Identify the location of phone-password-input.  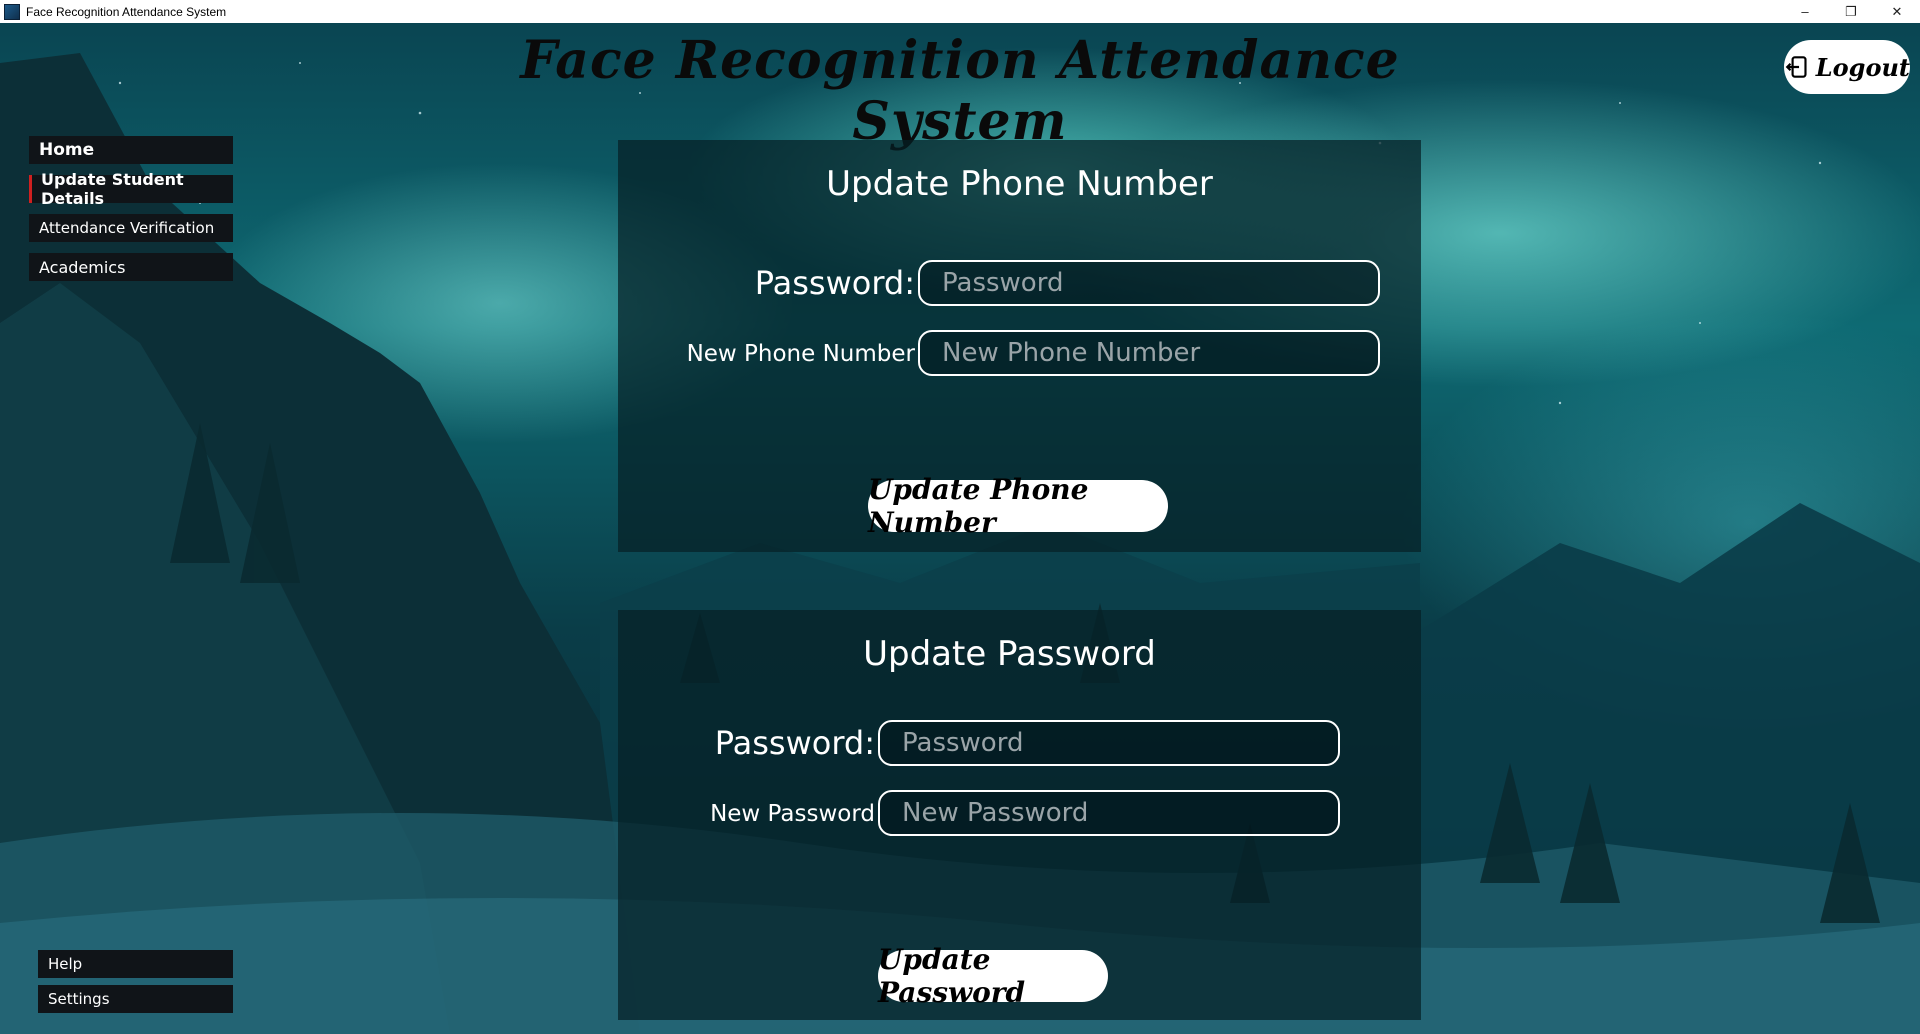
(1149, 283).